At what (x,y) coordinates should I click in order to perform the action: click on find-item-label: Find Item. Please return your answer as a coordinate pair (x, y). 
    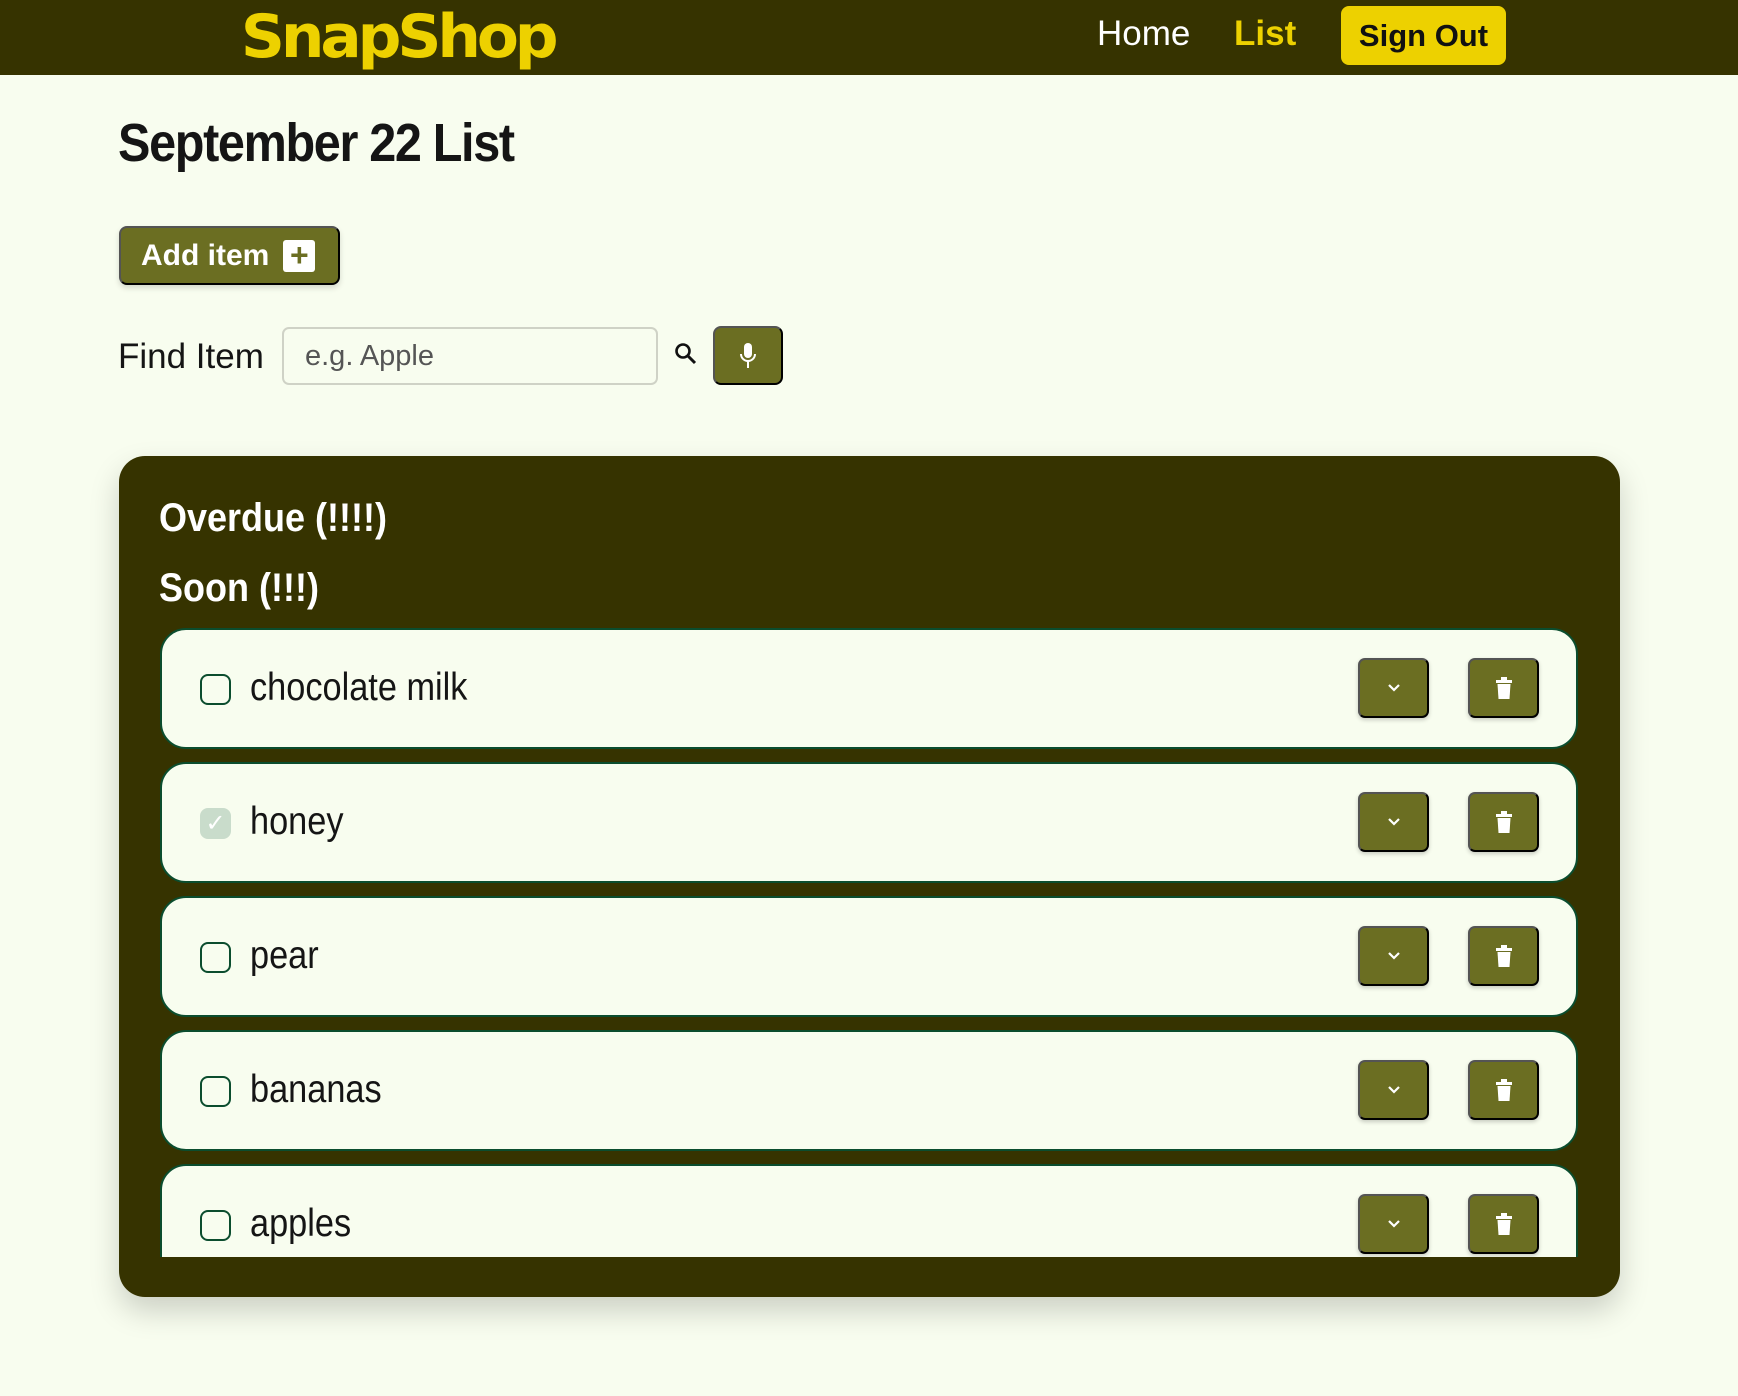
    Looking at the image, I should click on (191, 356).